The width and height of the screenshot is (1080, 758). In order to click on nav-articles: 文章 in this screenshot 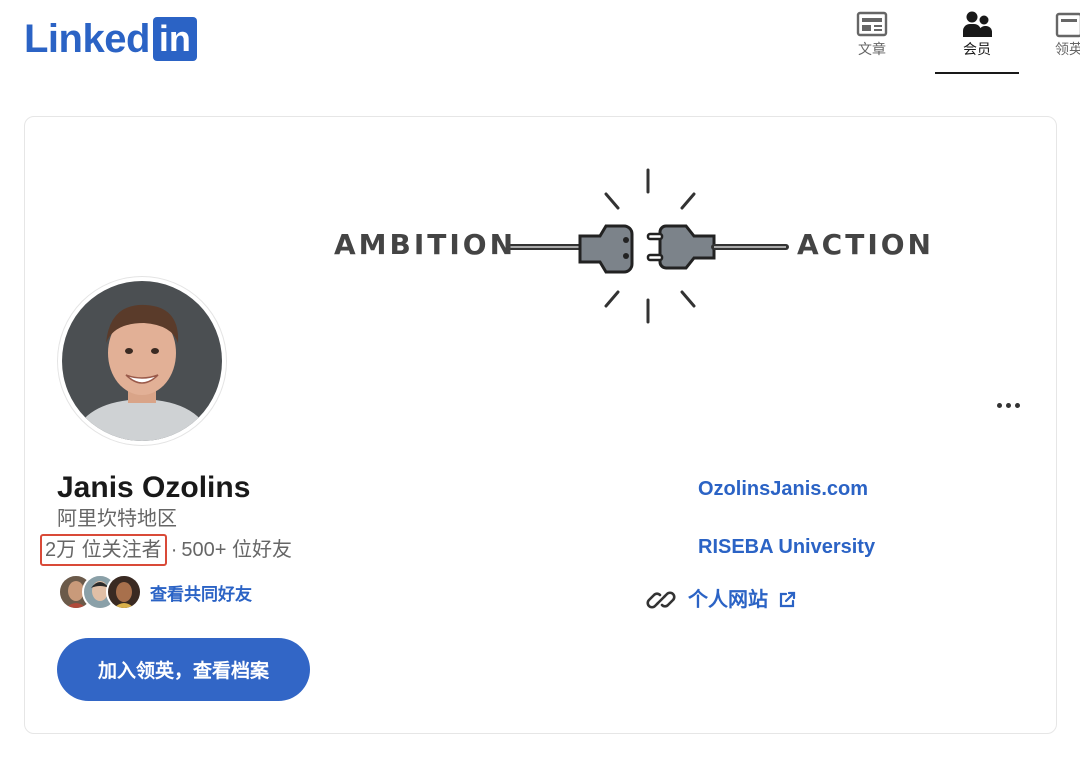, I will do `click(872, 41)`.